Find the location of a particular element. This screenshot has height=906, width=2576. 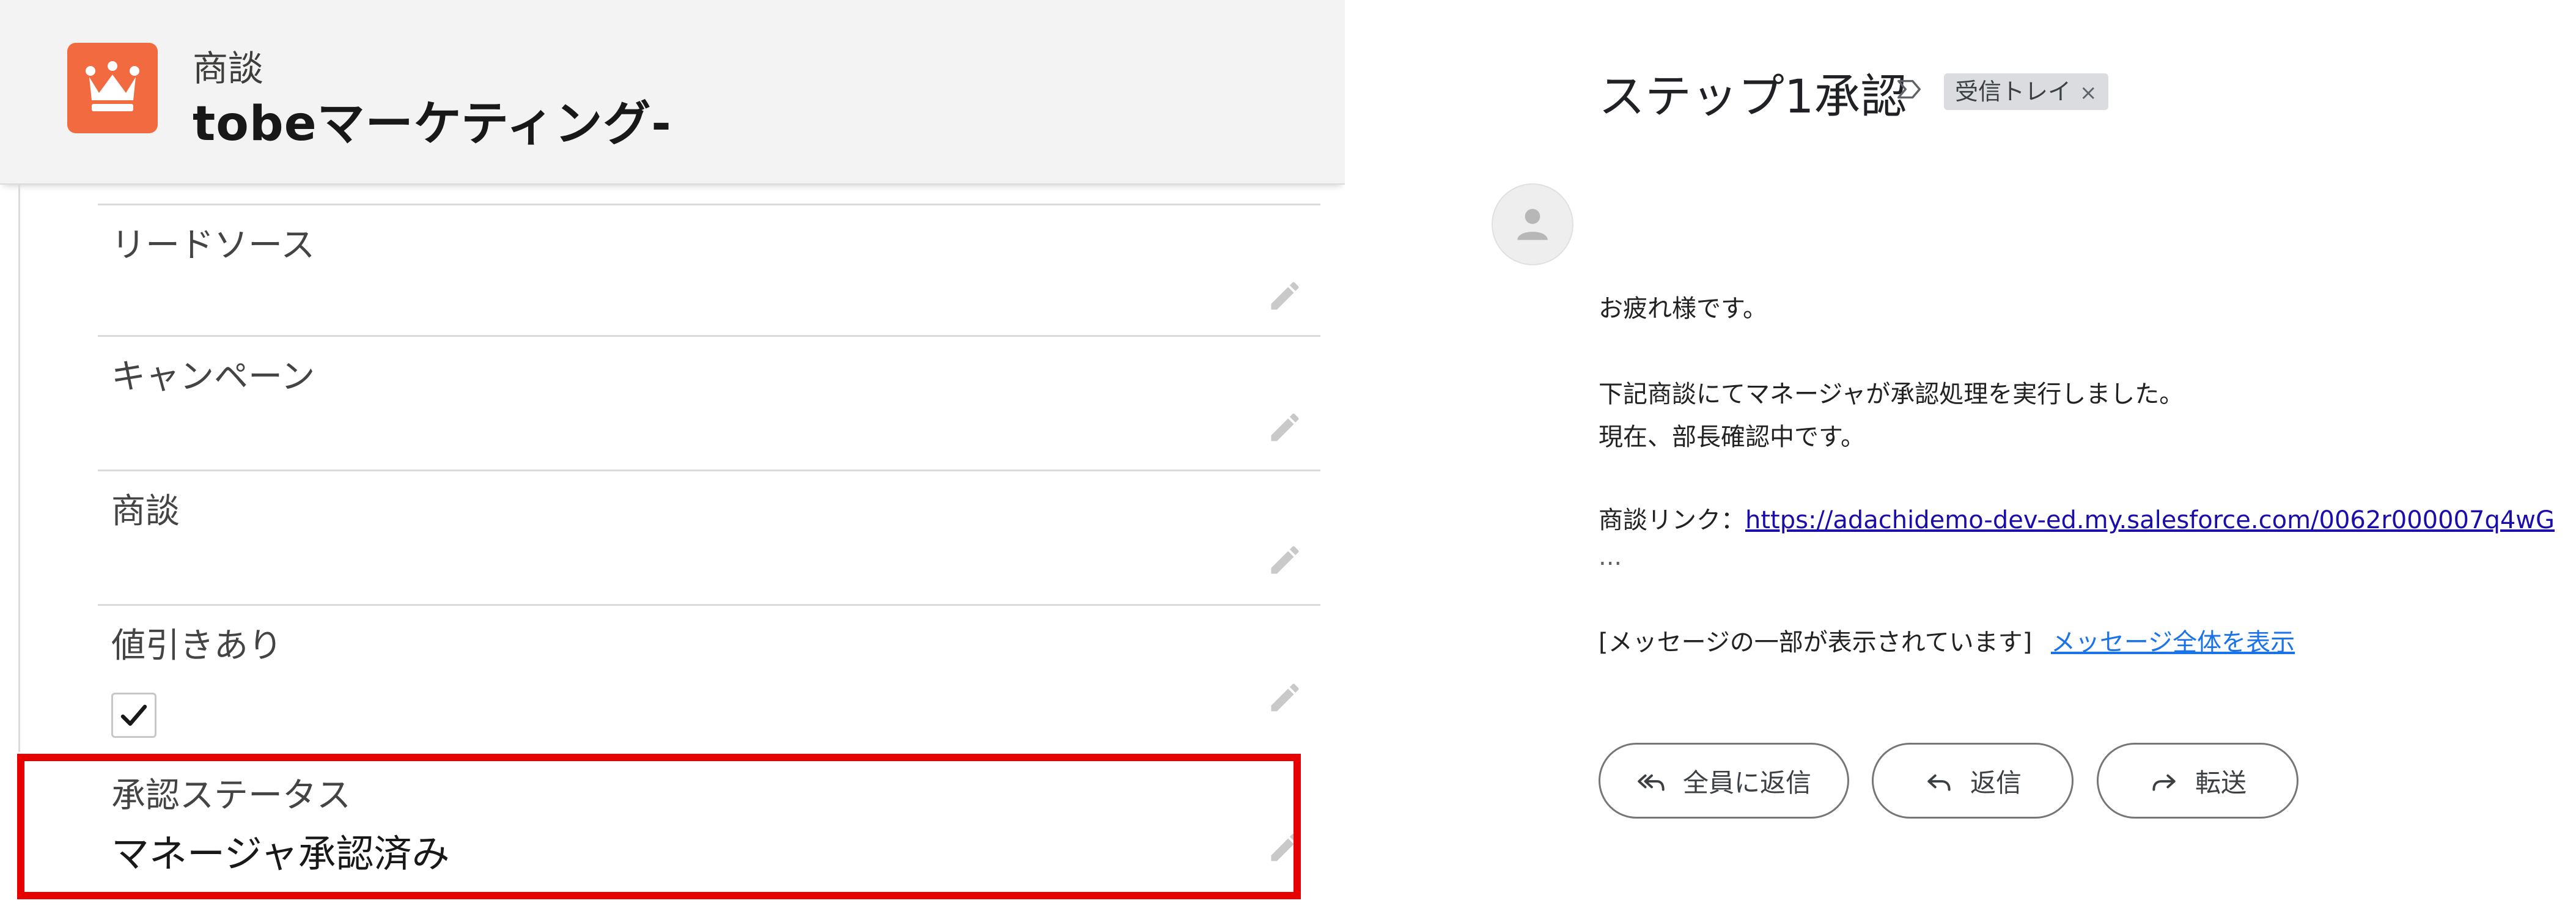

forward-button: 転送 is located at coordinates (2197, 781).